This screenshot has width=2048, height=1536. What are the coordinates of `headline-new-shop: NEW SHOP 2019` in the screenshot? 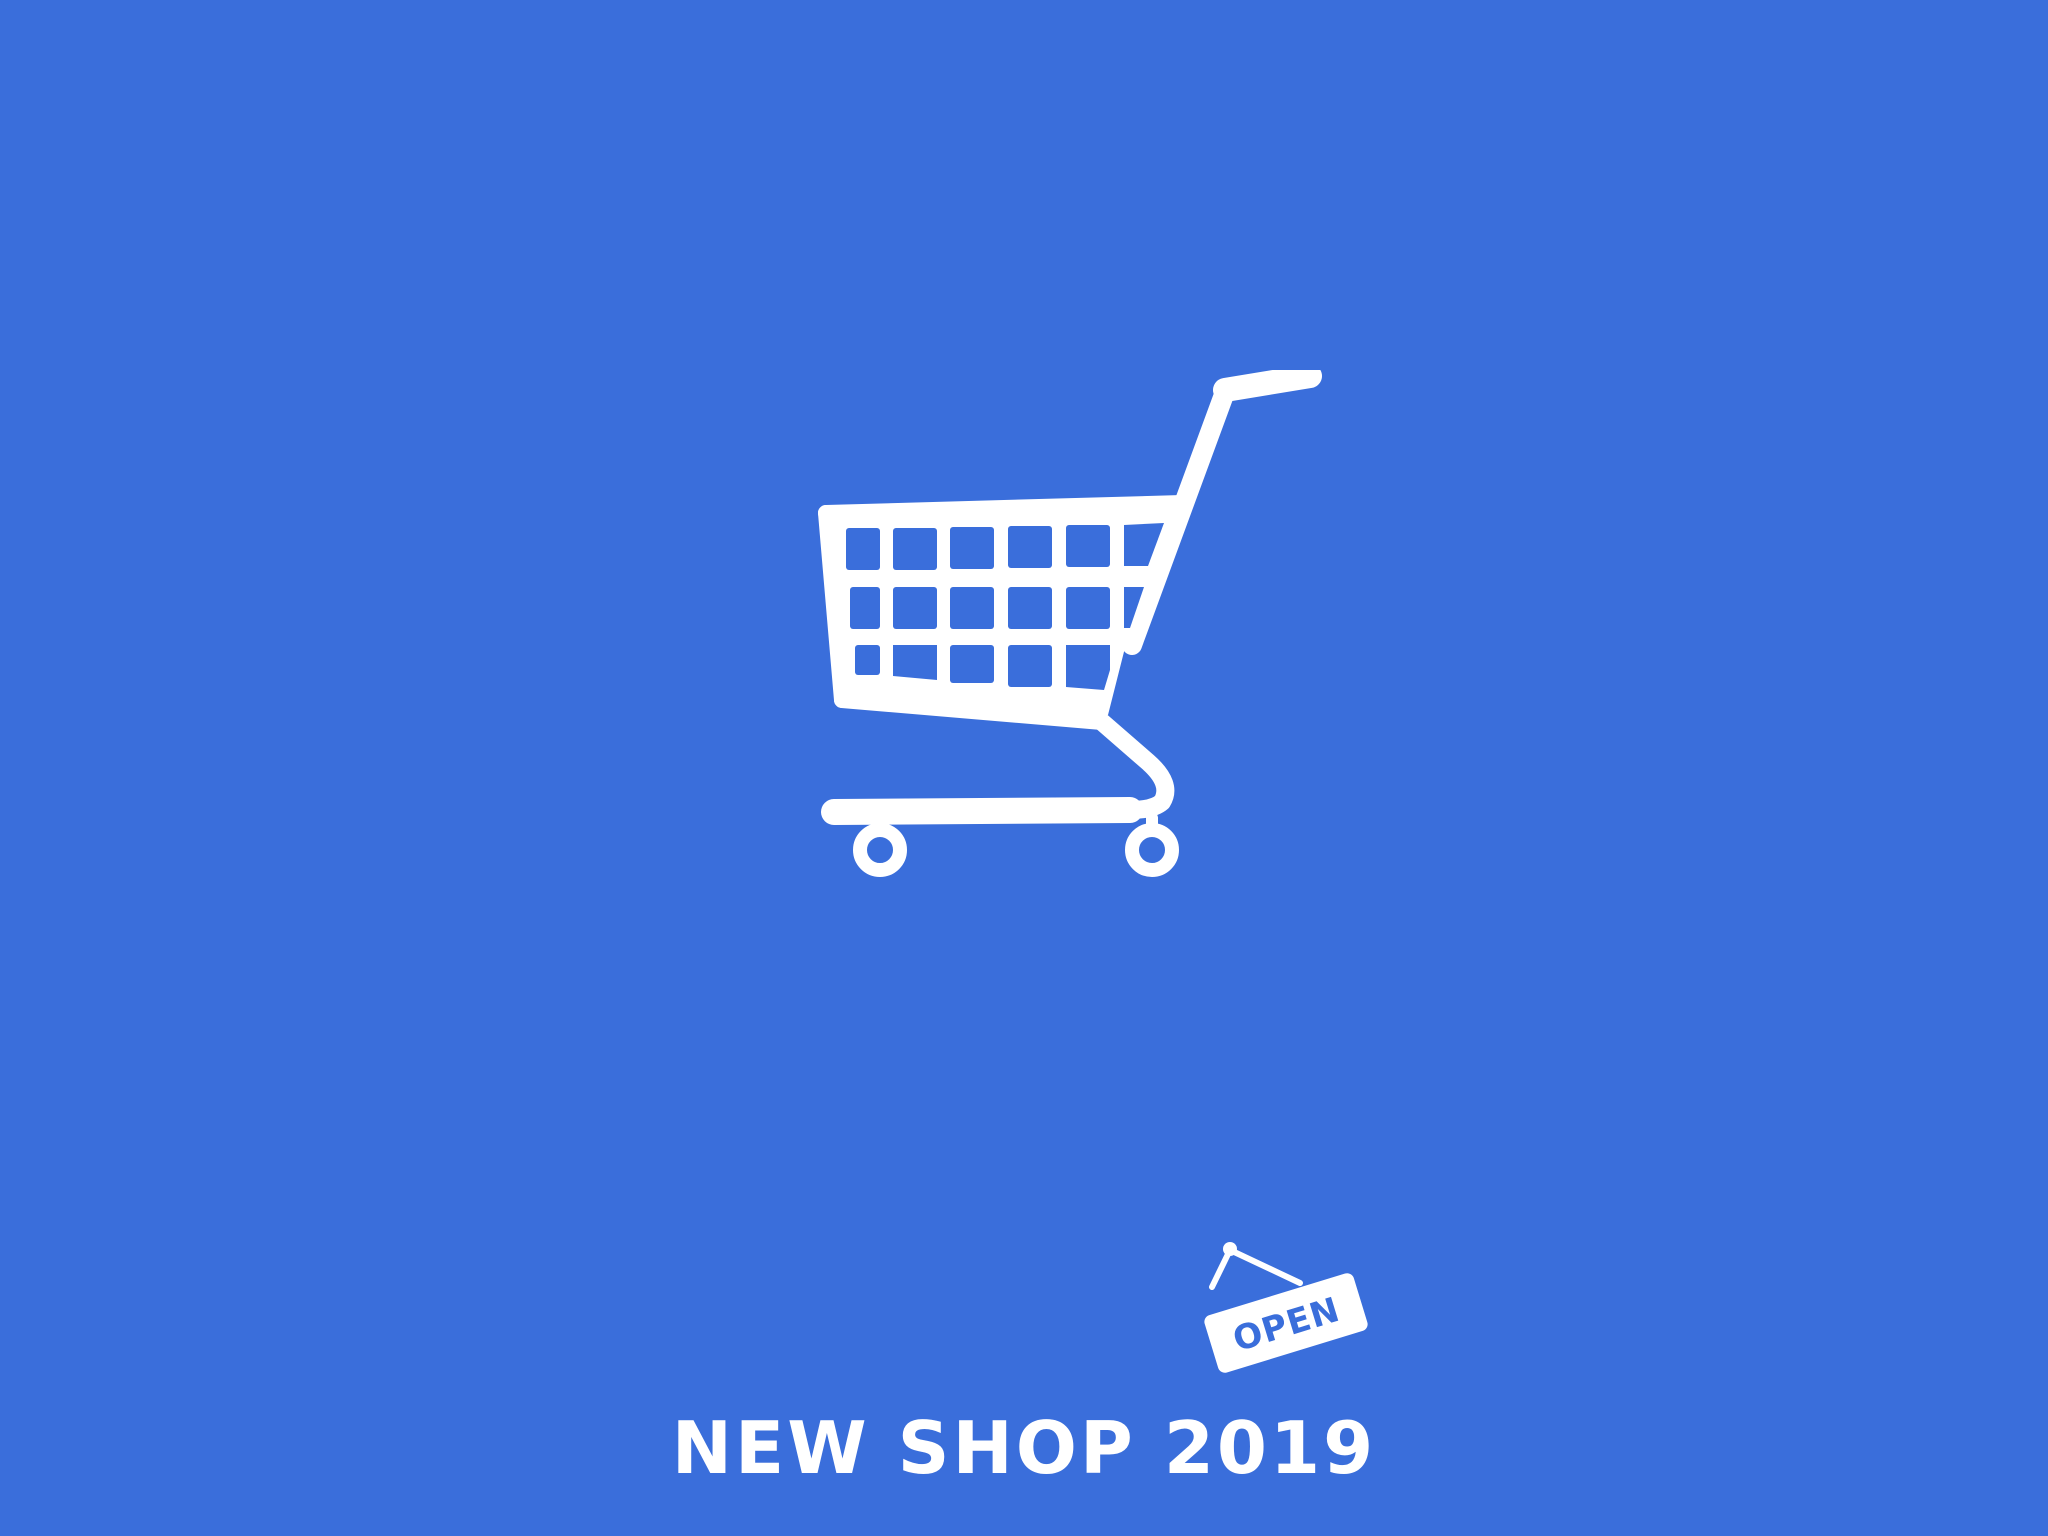 It's located at (1024, 1448).